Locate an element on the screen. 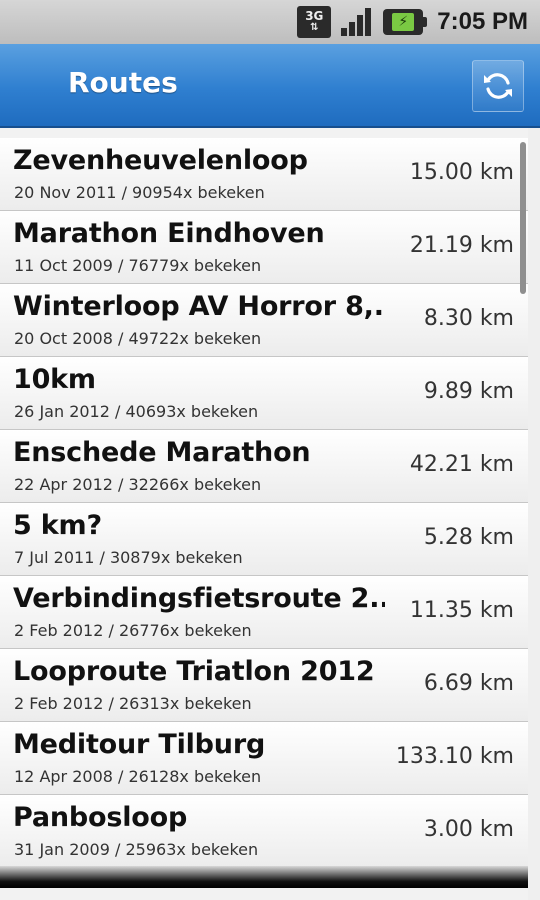  refresh-button is located at coordinates (498, 86).